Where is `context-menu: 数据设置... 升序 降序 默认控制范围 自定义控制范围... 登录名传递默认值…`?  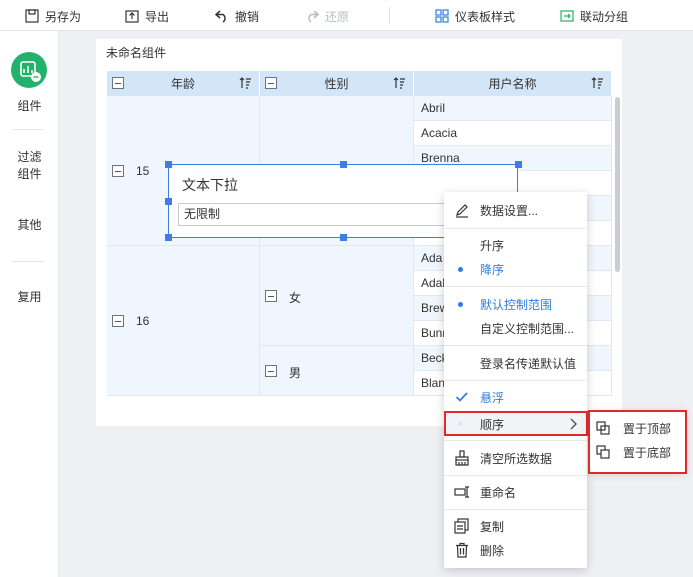 context-menu: 数据设置... 升序 降序 默认控制范围 自定义控制范围... 登录名传递默认值… is located at coordinates (515, 380).